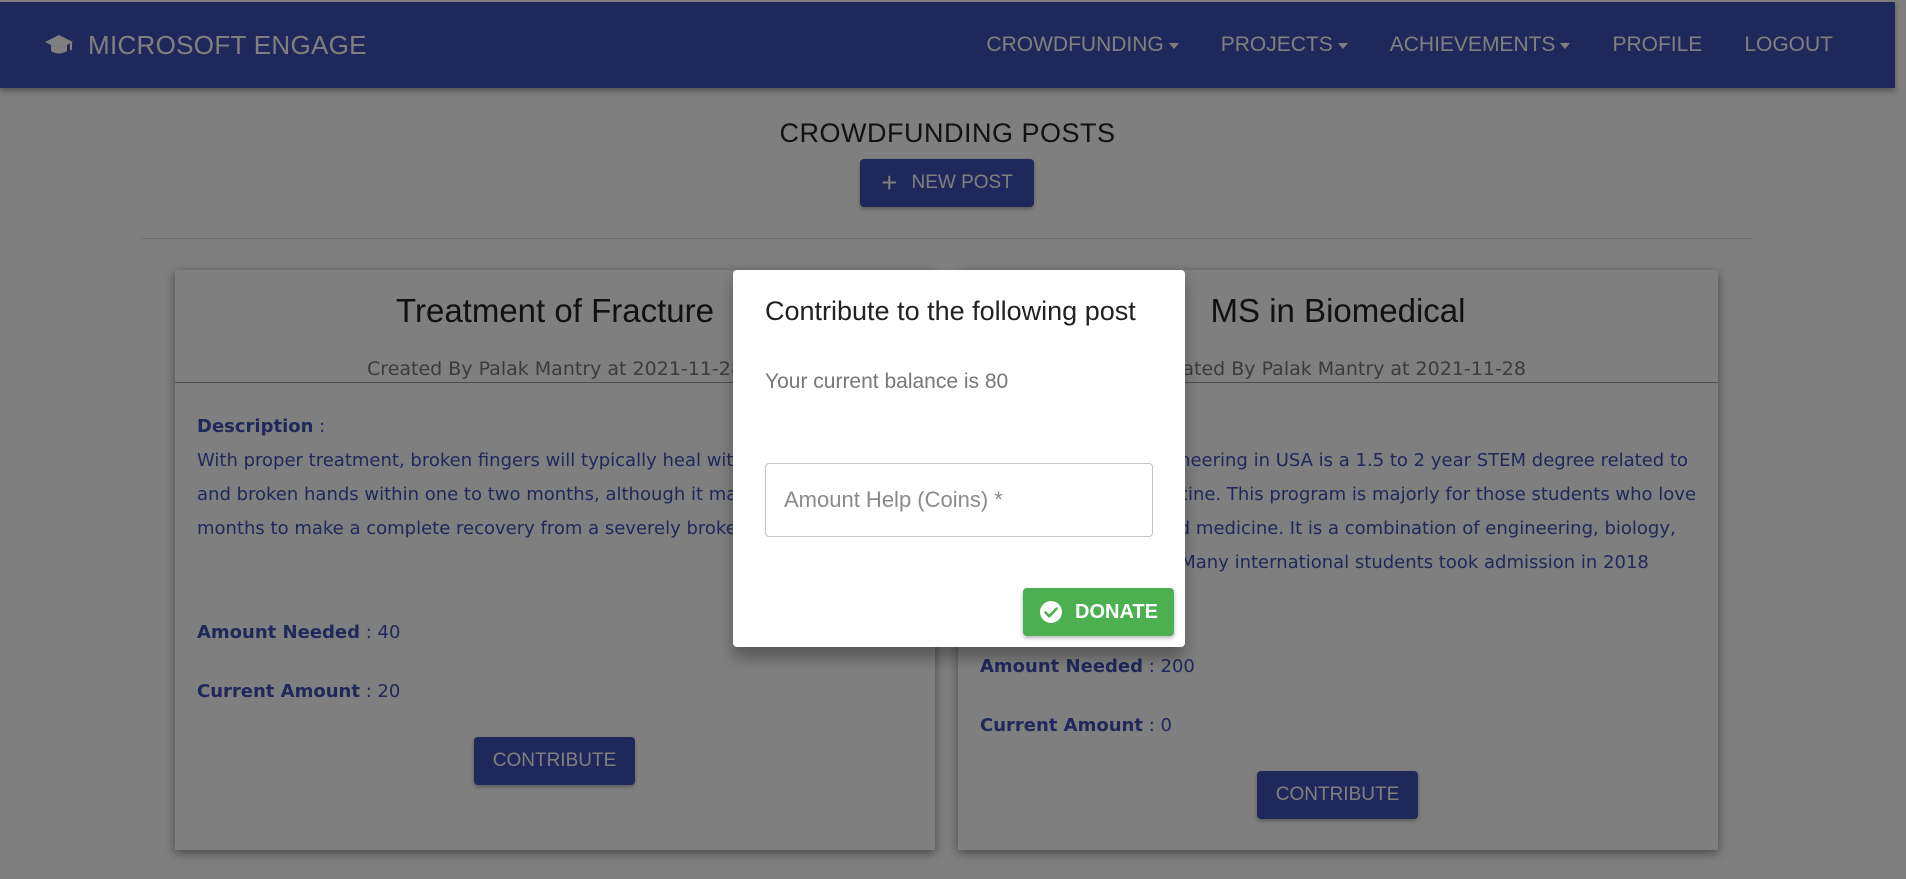  I want to click on donate-label: DONATE, so click(1116, 611).